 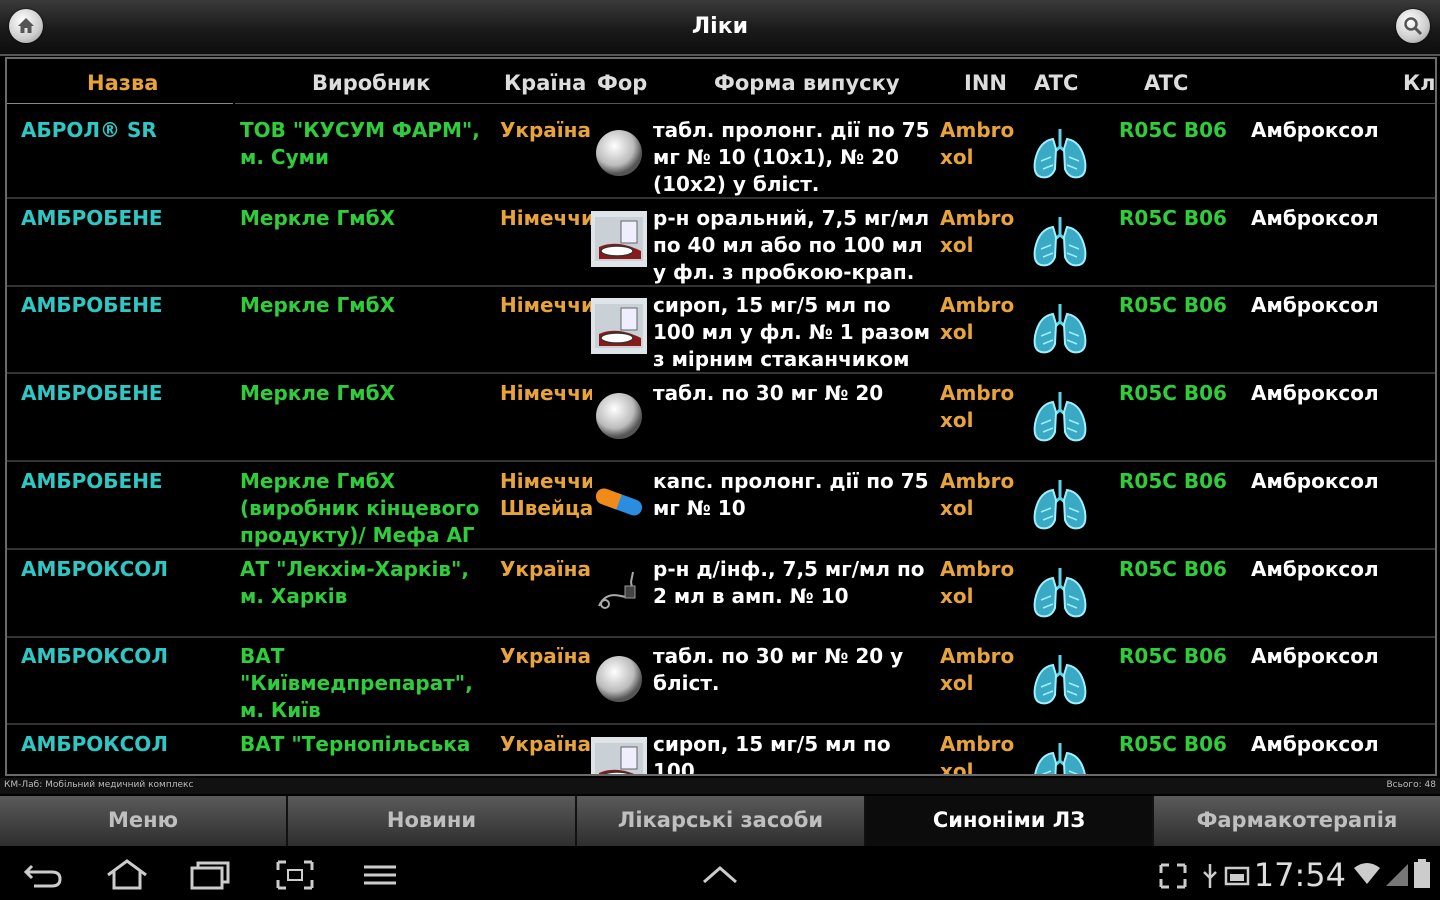 I want to click on release-form: табл. по 30 мг № 20, so click(x=768, y=393).